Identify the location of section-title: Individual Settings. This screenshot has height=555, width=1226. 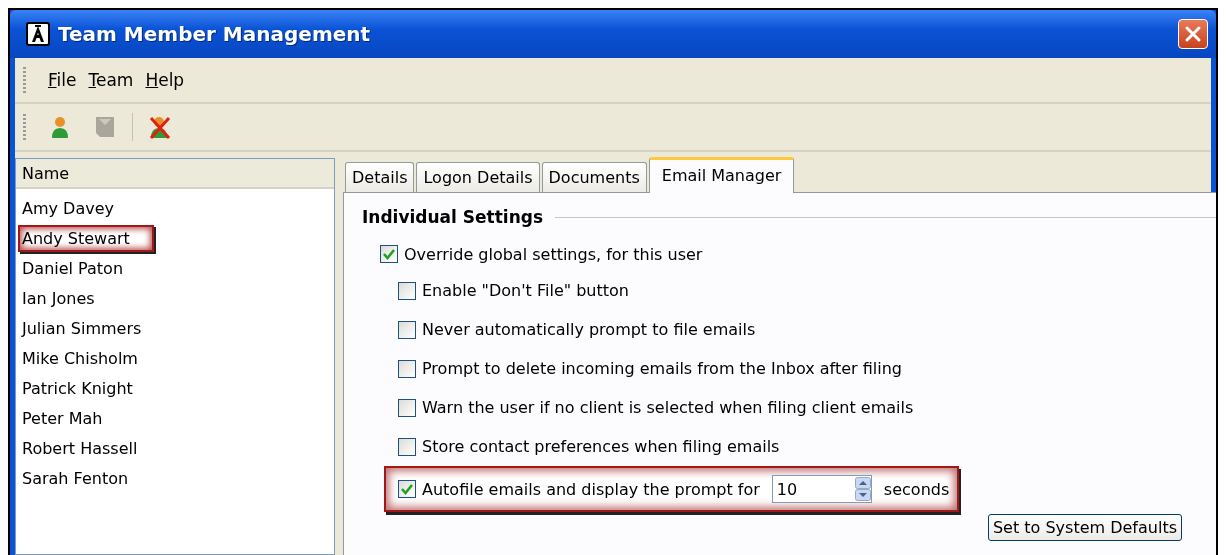
(453, 217).